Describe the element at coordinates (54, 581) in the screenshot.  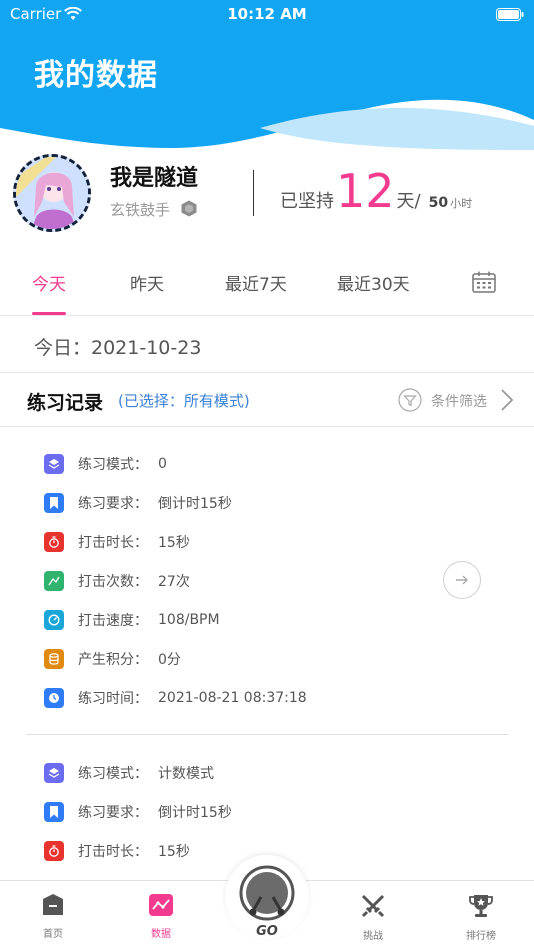
I see `chart-line-icon` at that location.